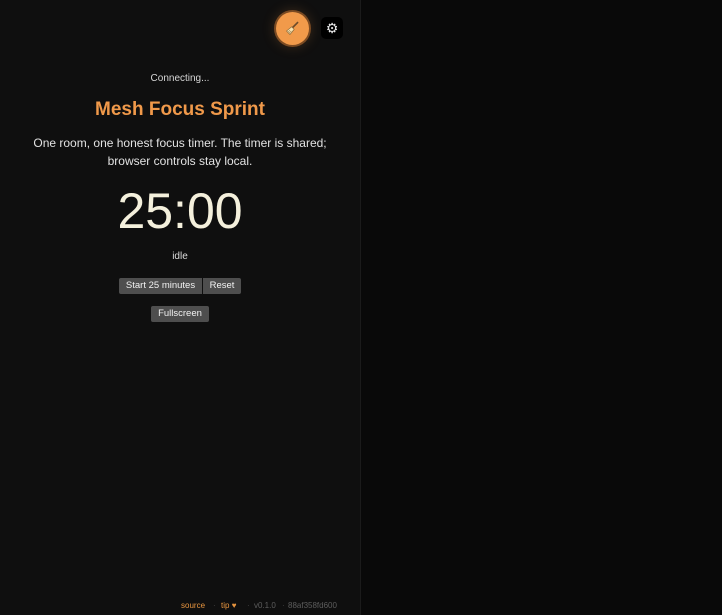  I want to click on settings-button: ⚙, so click(332, 28).